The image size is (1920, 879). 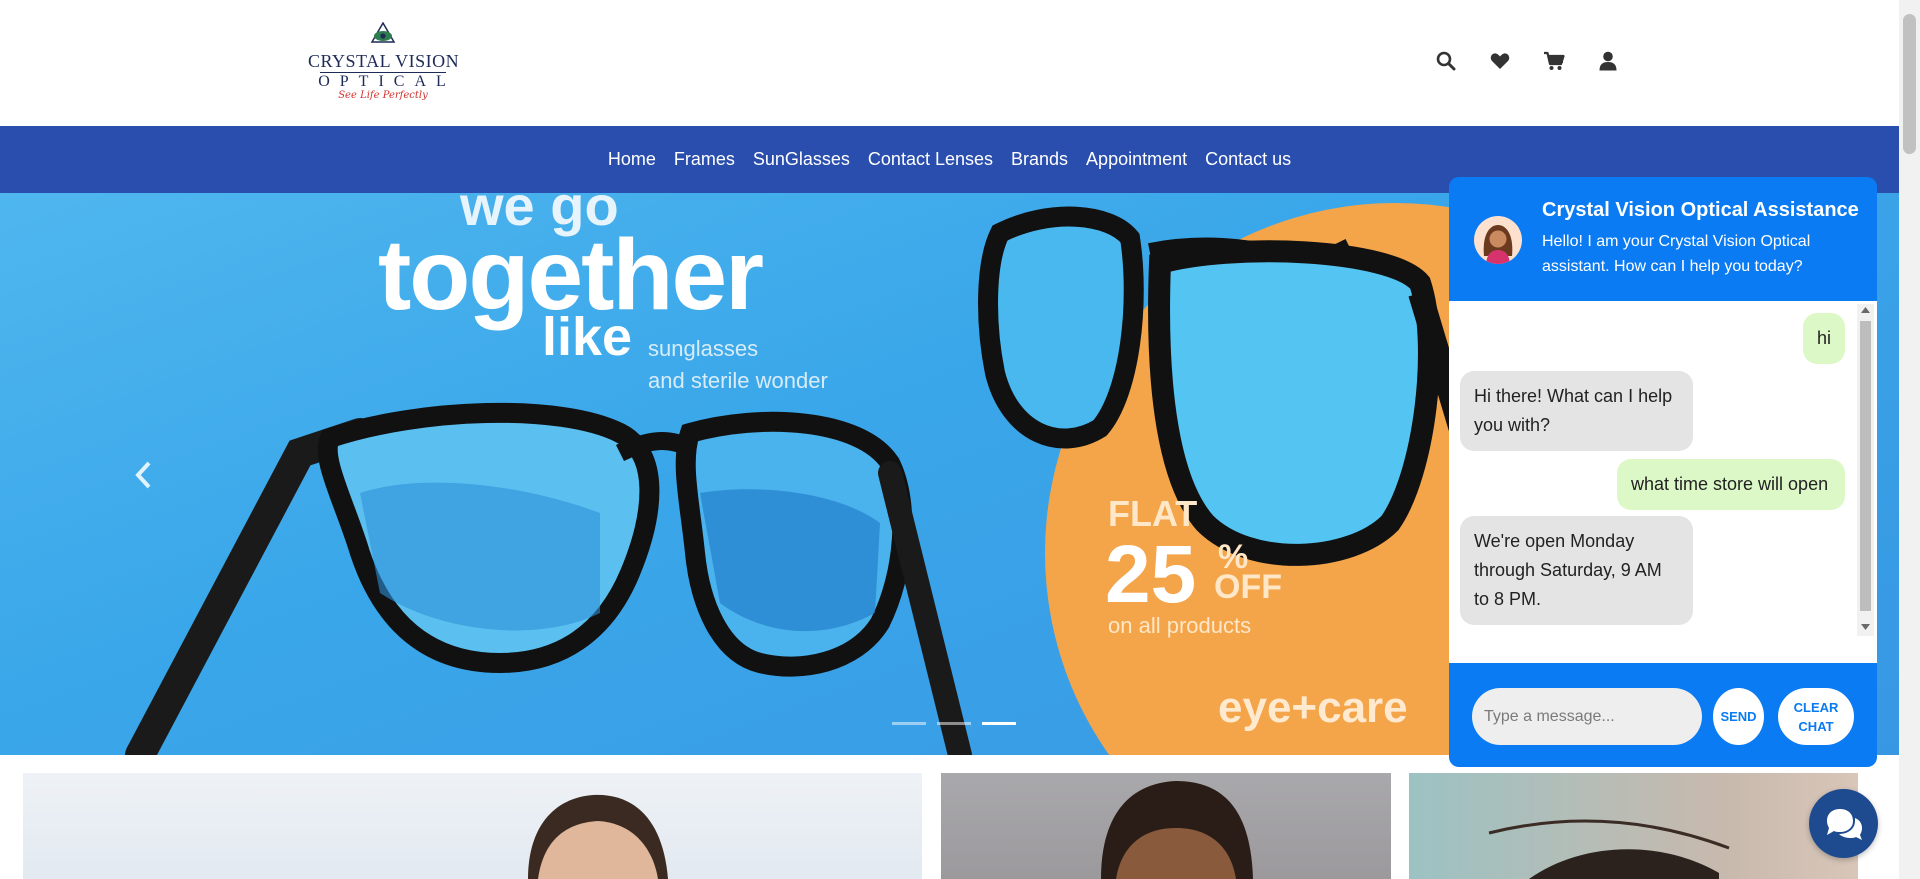 I want to click on page-scrollbar-thumb, so click(x=1909, y=84).